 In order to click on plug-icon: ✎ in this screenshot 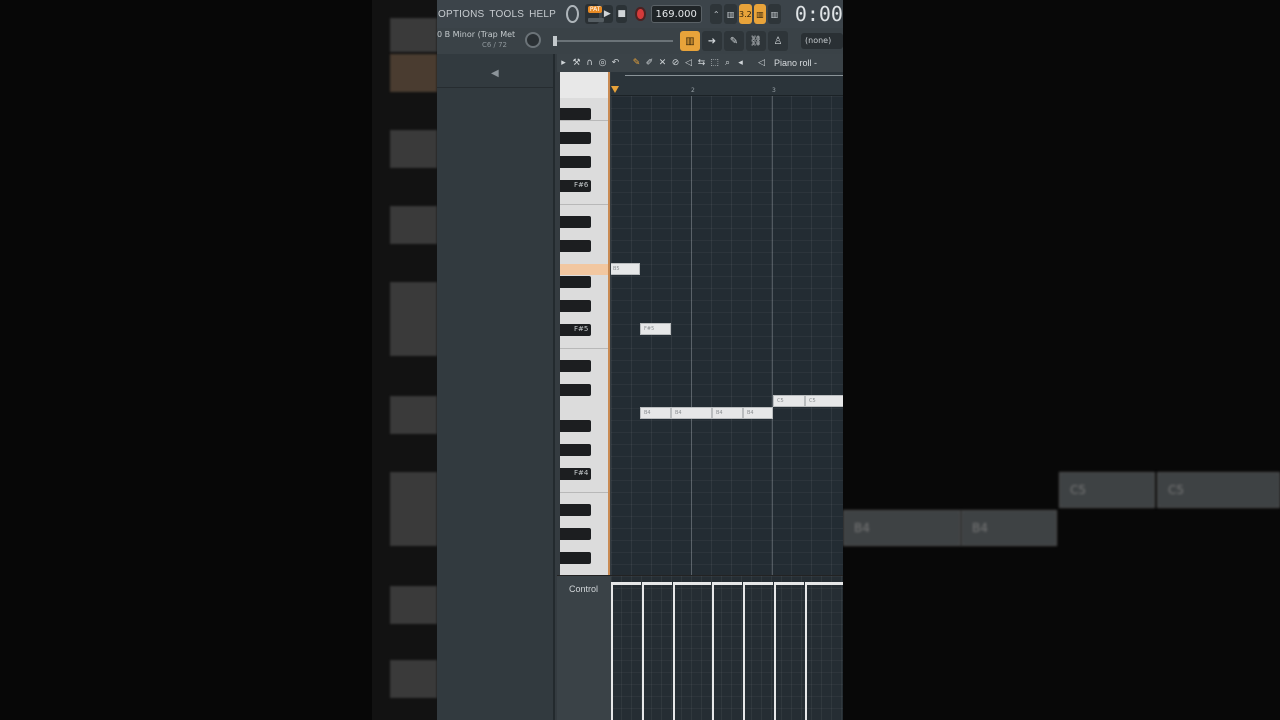, I will do `click(734, 41)`.